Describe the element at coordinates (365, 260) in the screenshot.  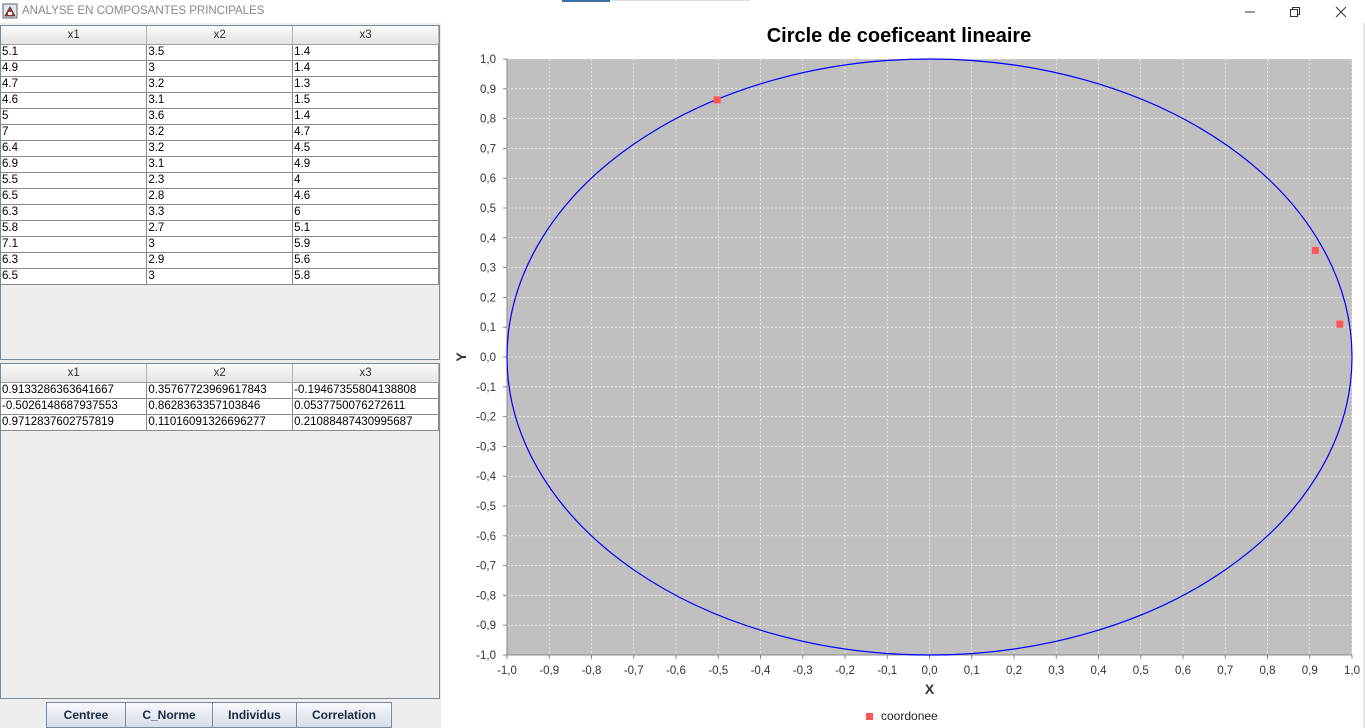
I see `data-table-cell: 5.6` at that location.